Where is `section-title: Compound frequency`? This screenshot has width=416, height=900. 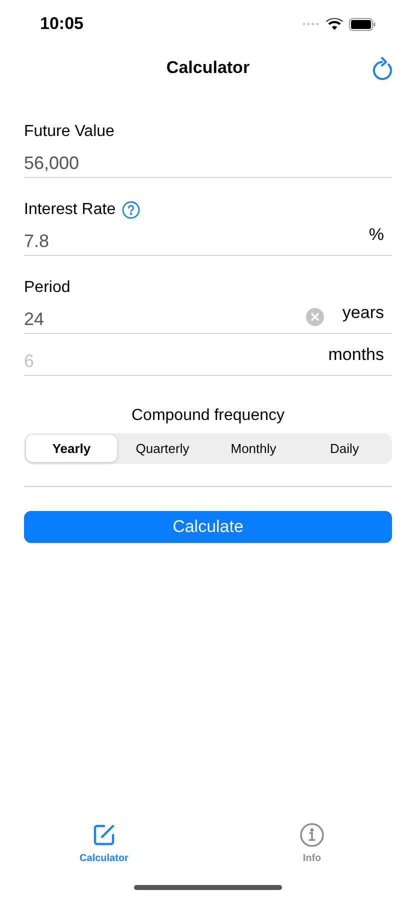 section-title: Compound frequency is located at coordinates (208, 416).